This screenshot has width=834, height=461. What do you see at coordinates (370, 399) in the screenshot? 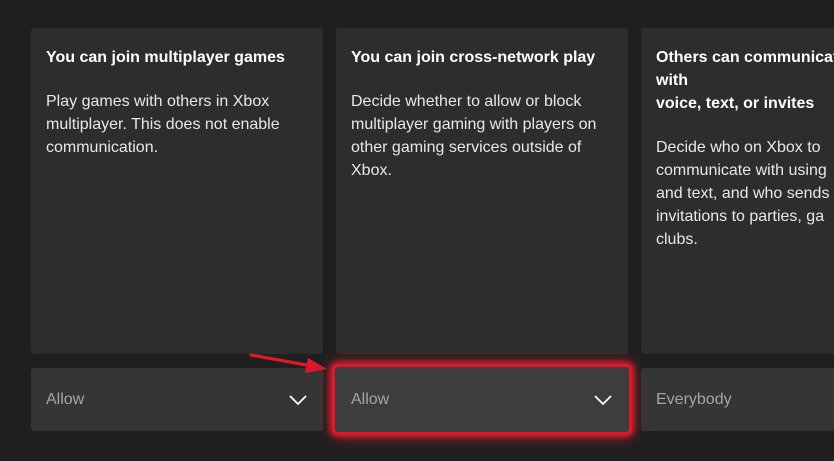
I see `cross-network-dropdown-value: Allow` at bounding box center [370, 399].